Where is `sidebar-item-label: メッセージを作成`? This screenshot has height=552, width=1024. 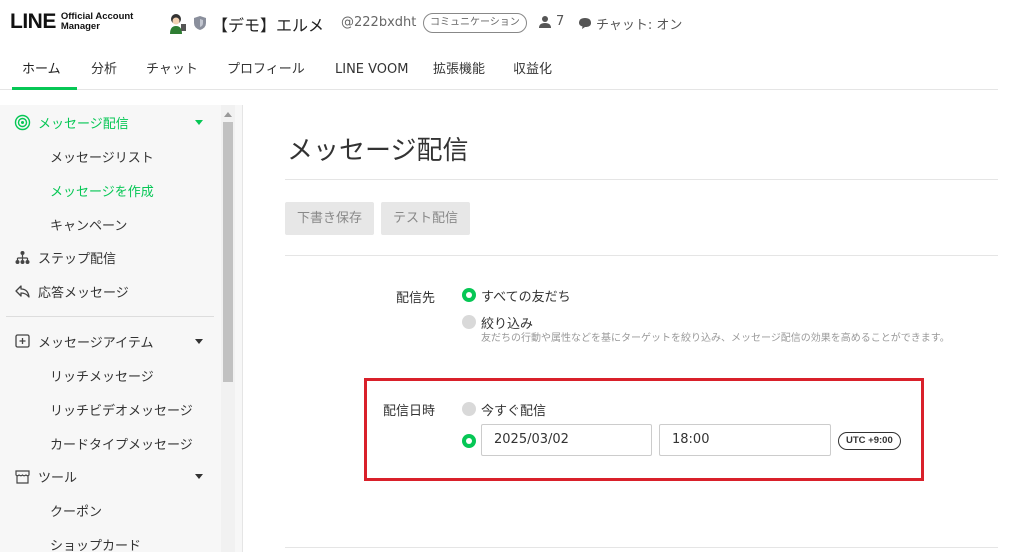
sidebar-item-label: メッセージを作成 is located at coordinates (102, 192).